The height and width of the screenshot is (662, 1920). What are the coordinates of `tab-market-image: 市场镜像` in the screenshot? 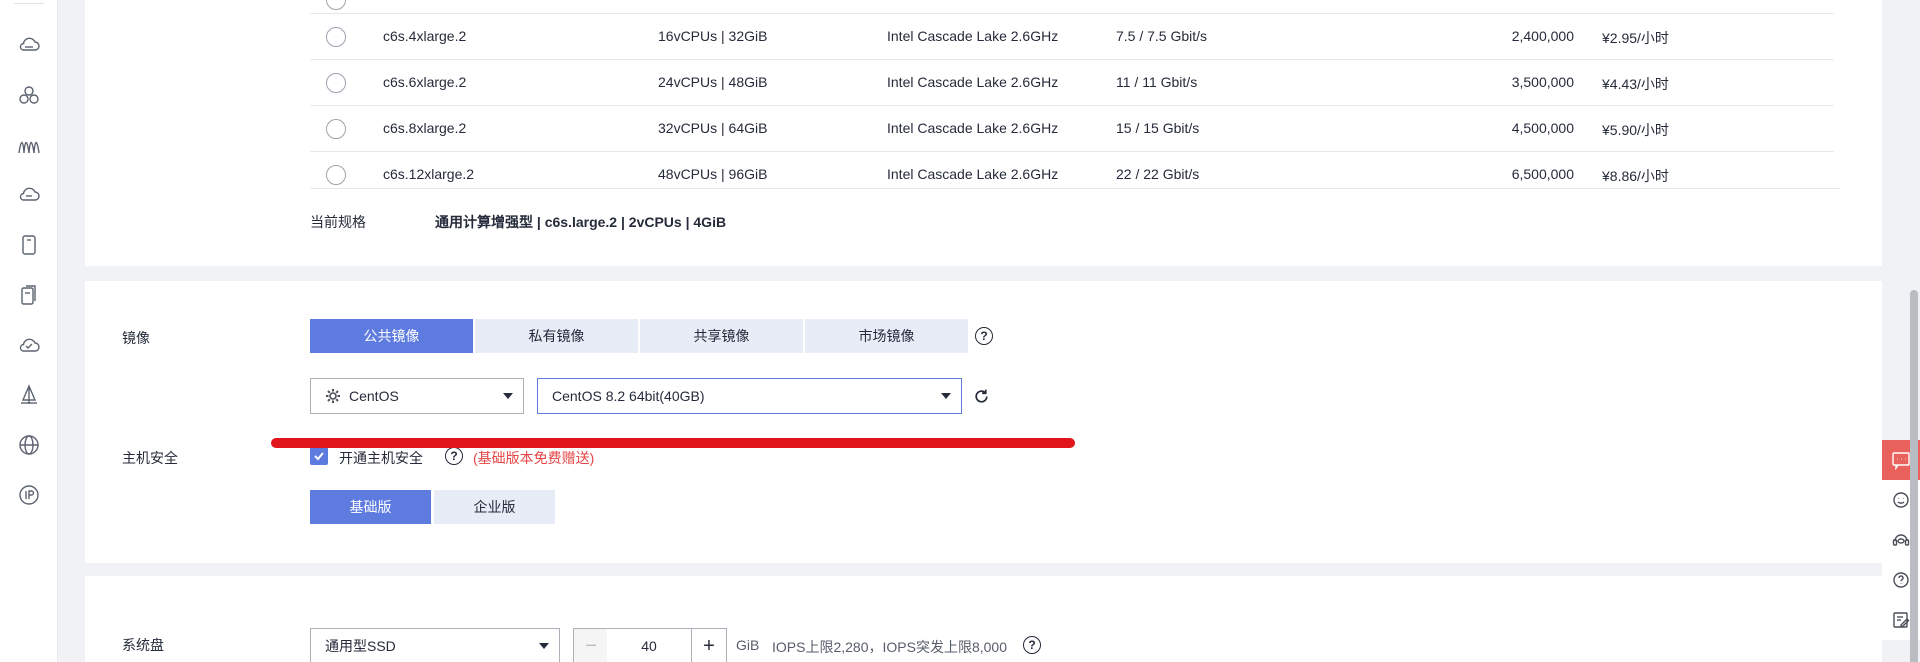 It's located at (886, 336).